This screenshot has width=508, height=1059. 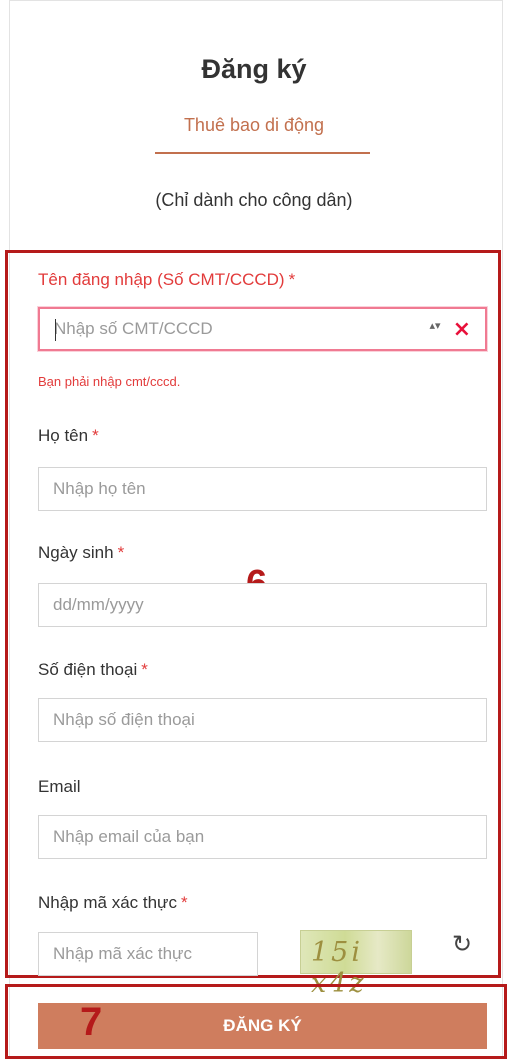 I want to click on id-label: Tên đăng nhập (Số CMT/CCCD) *, so click(x=166, y=280).